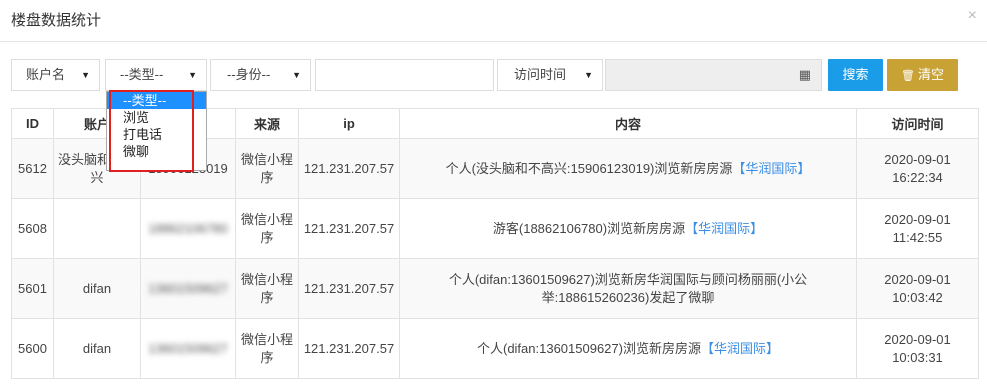 The image size is (987, 389). What do you see at coordinates (156, 134) in the screenshot?
I see `type-option-call: 打电话` at bounding box center [156, 134].